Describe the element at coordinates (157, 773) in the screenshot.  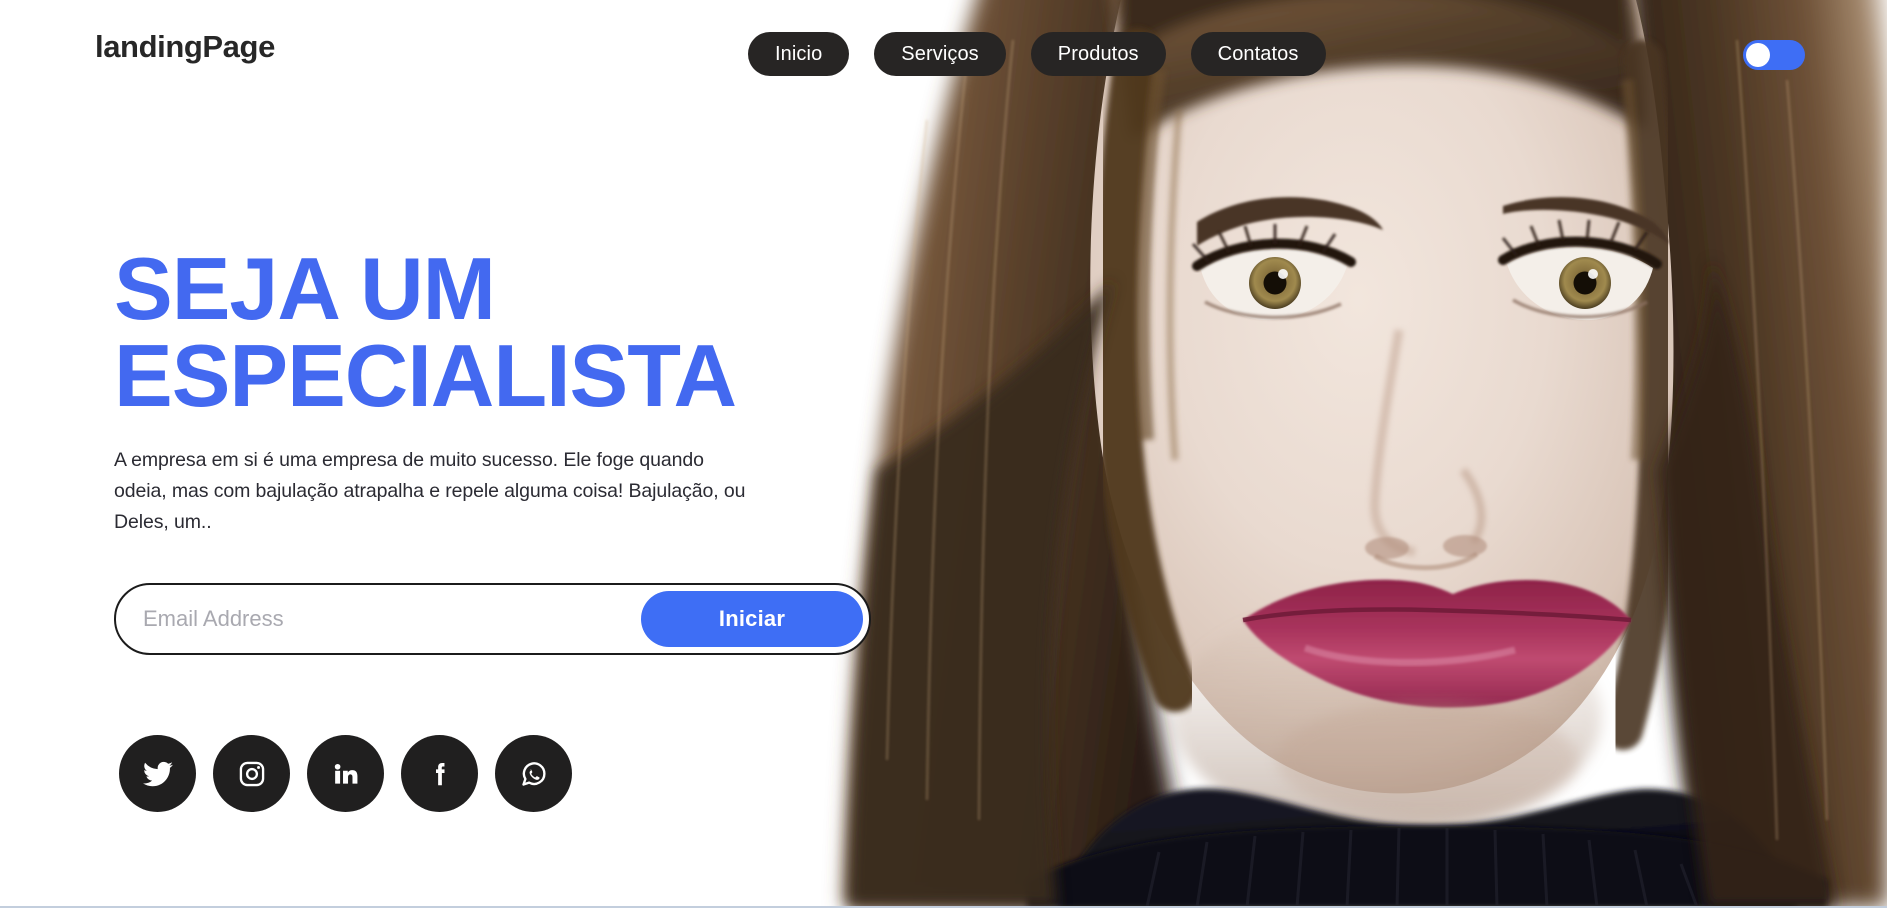
I see `twitter-icon` at that location.